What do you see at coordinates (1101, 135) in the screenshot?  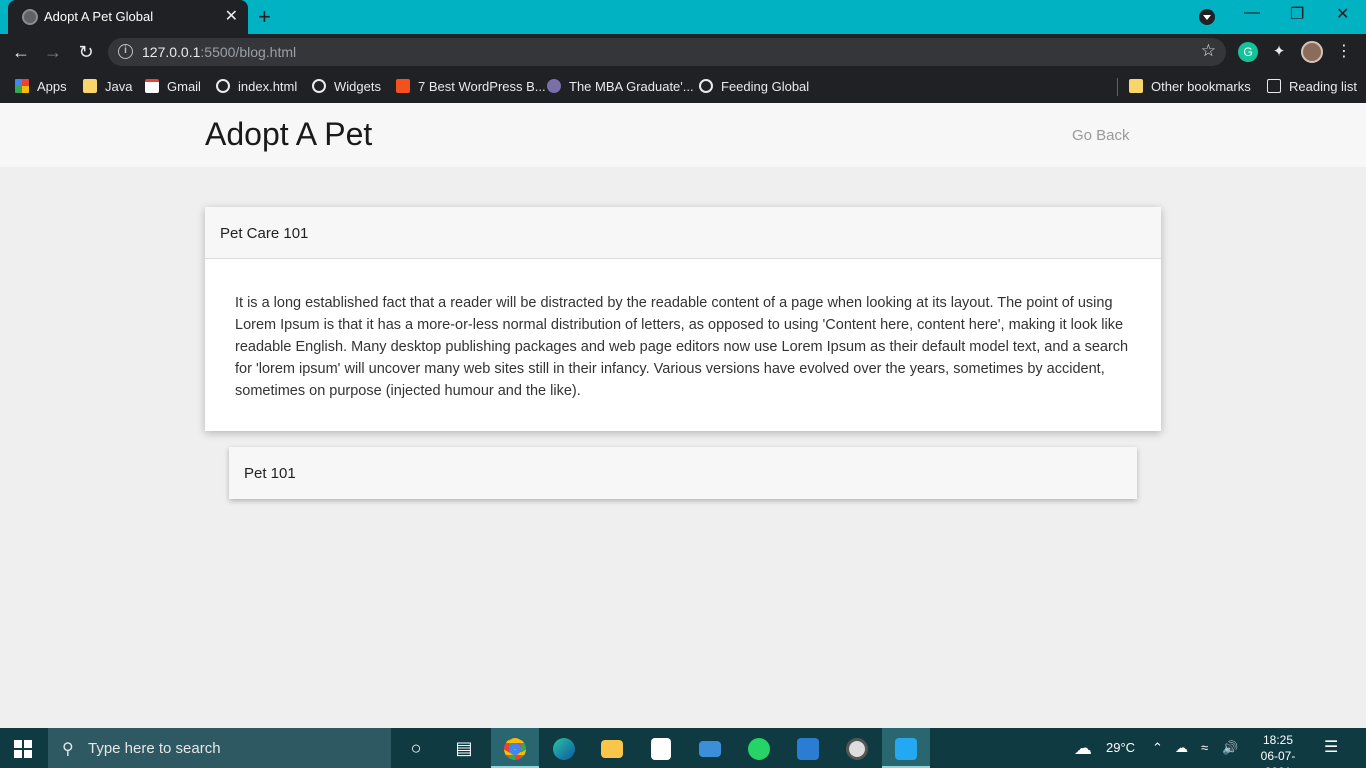 I see `go-back-link: Go Back` at bounding box center [1101, 135].